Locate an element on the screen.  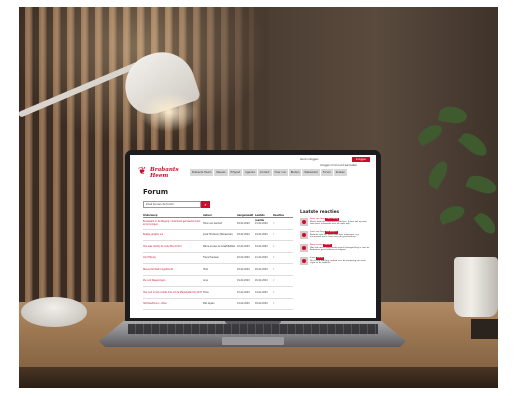
nav-item: Over ons is located at coordinates (280, 172).